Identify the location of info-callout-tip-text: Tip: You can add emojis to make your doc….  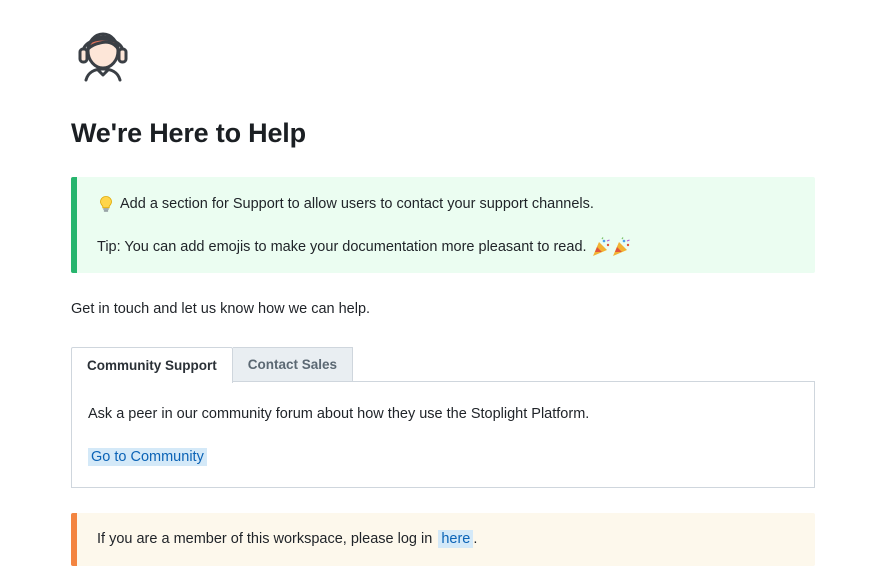
(342, 247).